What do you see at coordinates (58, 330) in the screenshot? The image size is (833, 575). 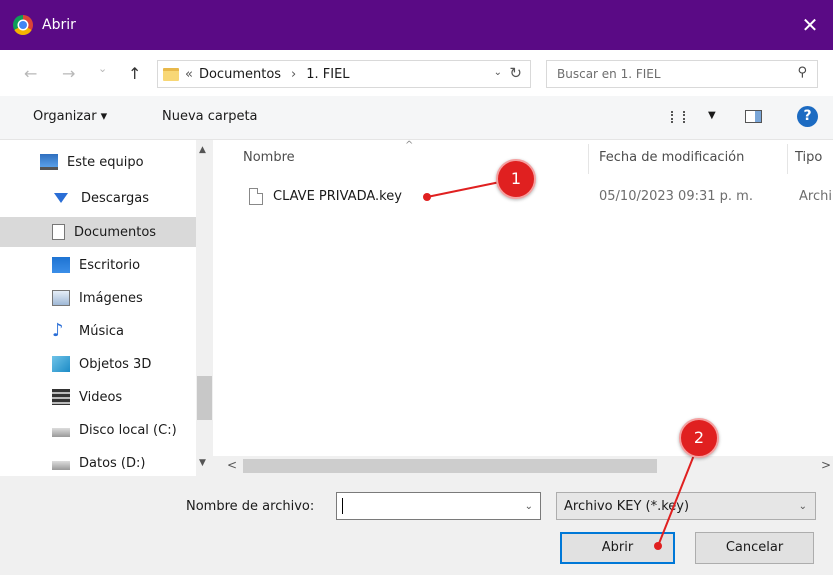 I see `music-icon: ♪` at bounding box center [58, 330].